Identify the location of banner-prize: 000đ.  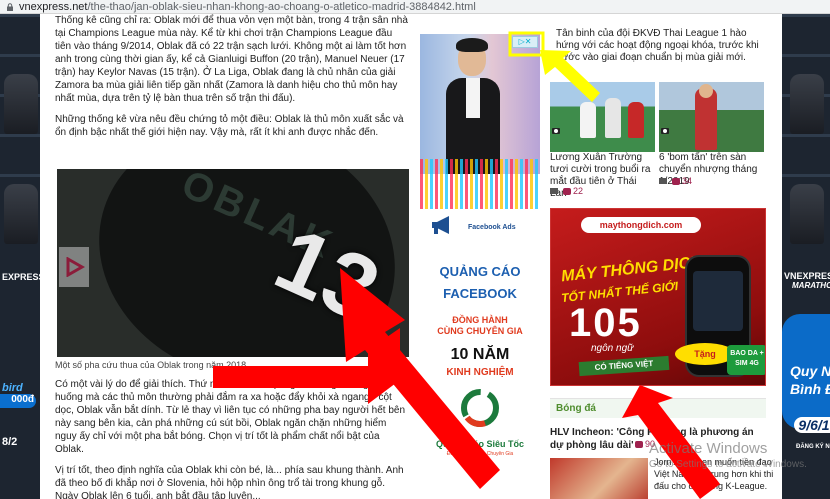
(18, 401).